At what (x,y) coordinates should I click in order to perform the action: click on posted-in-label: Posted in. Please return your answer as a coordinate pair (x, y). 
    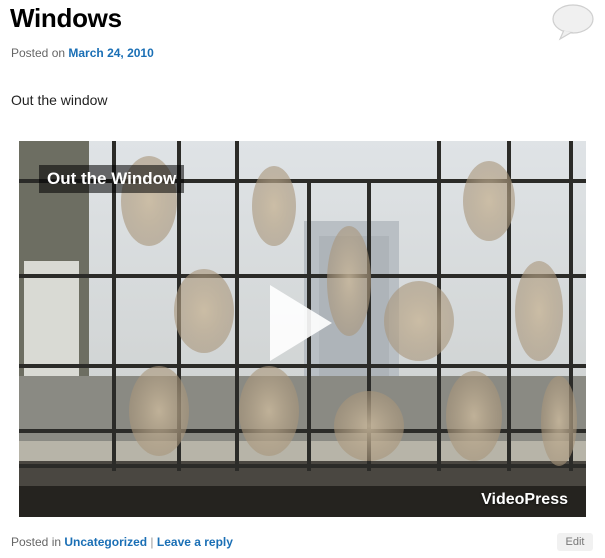
    Looking at the image, I should click on (36, 542).